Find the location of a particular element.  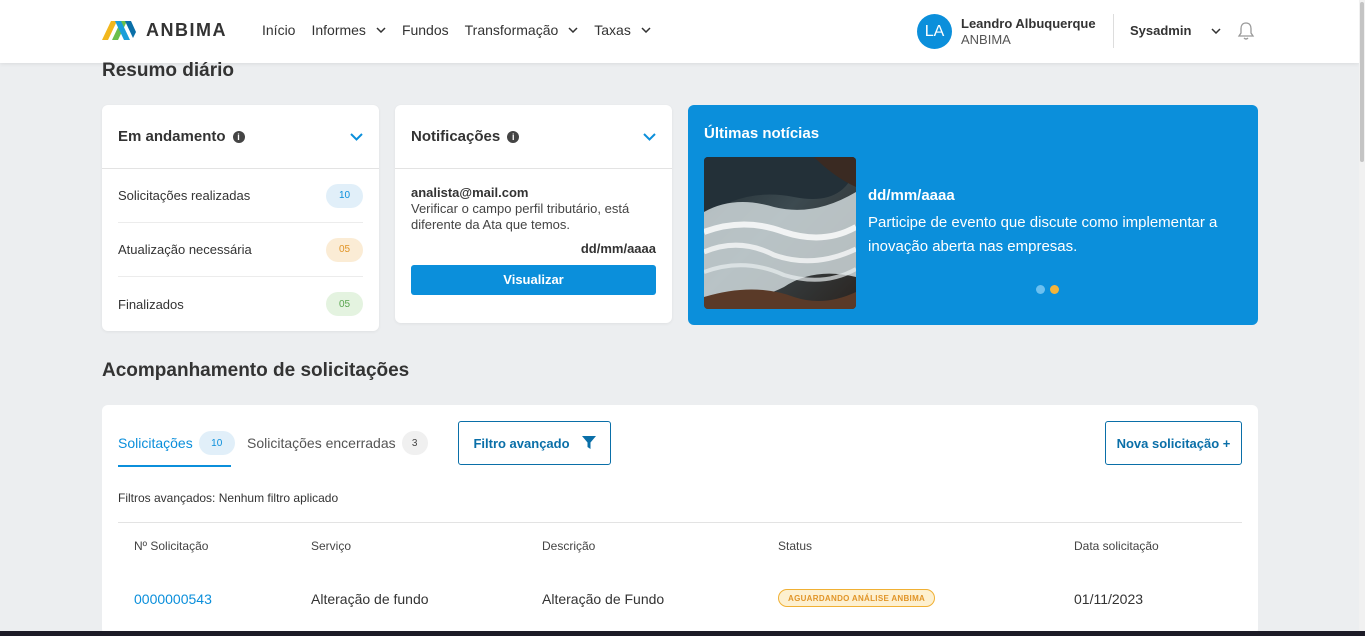

user-profile: LA Leandro Albuquerque ANBIMA is located at coordinates (1006, 31).